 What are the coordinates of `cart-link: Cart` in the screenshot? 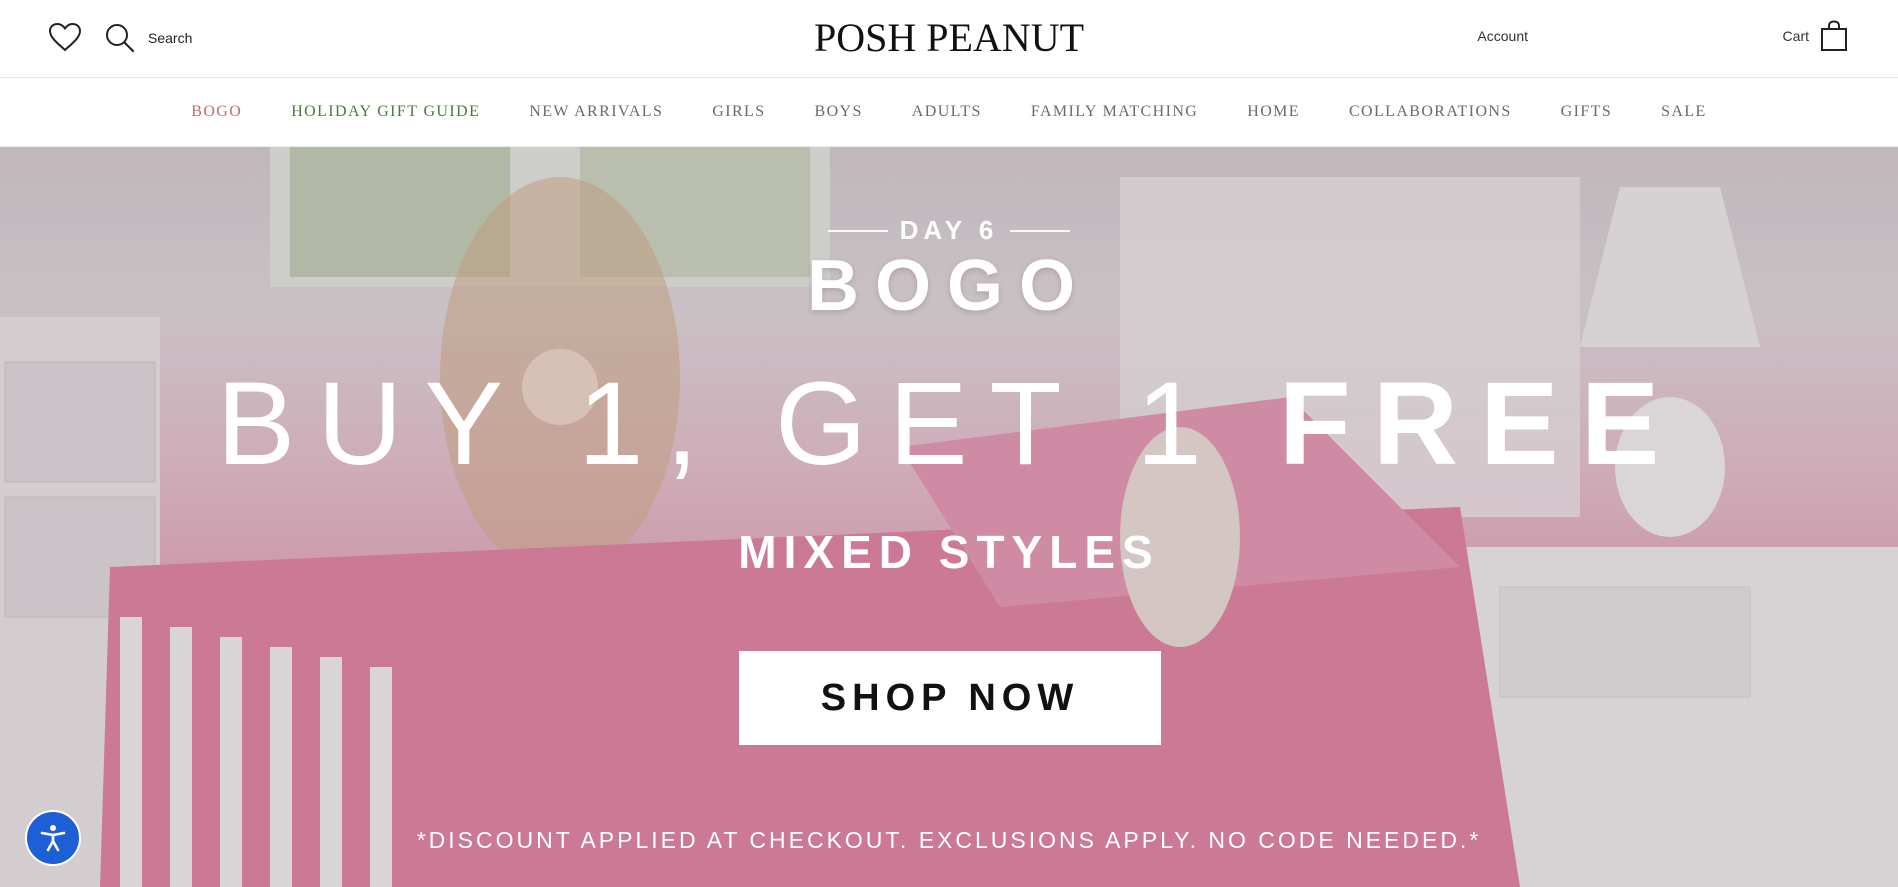 It's located at (1796, 36).